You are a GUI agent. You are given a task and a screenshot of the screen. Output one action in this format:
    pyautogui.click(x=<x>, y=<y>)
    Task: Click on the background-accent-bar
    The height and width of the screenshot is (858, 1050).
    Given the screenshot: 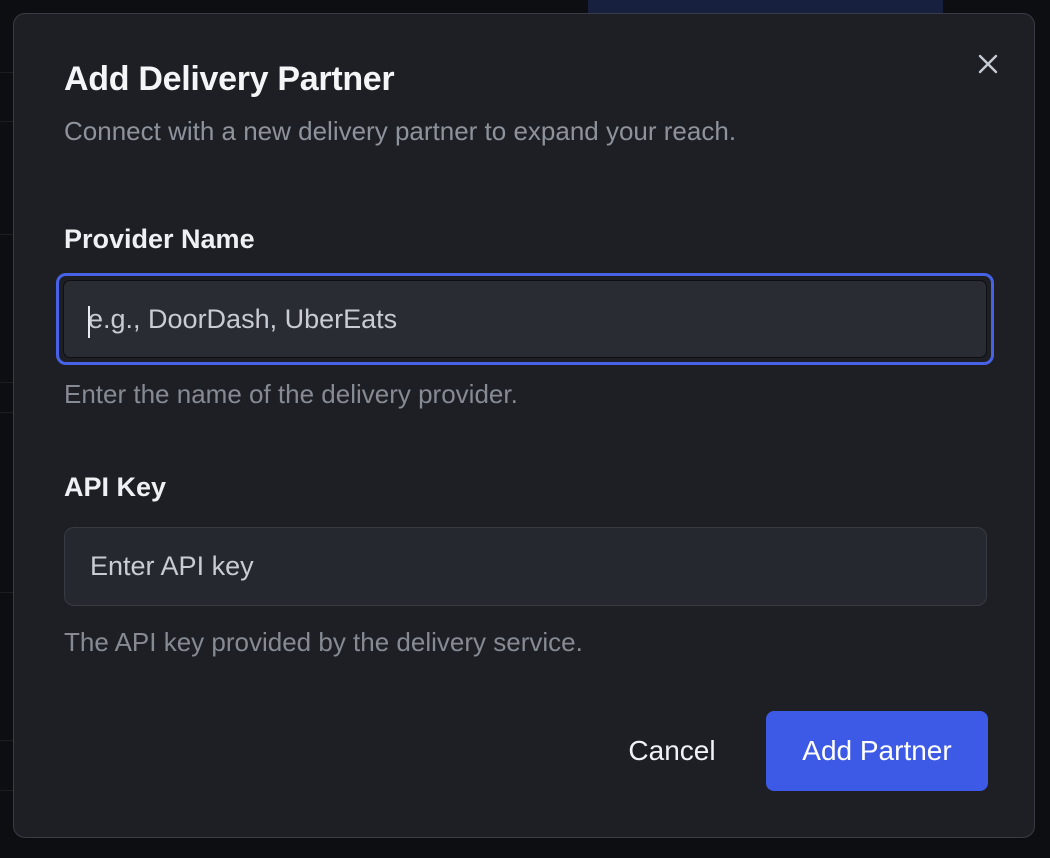 What is the action you would take?
    pyautogui.click(x=765, y=7)
    